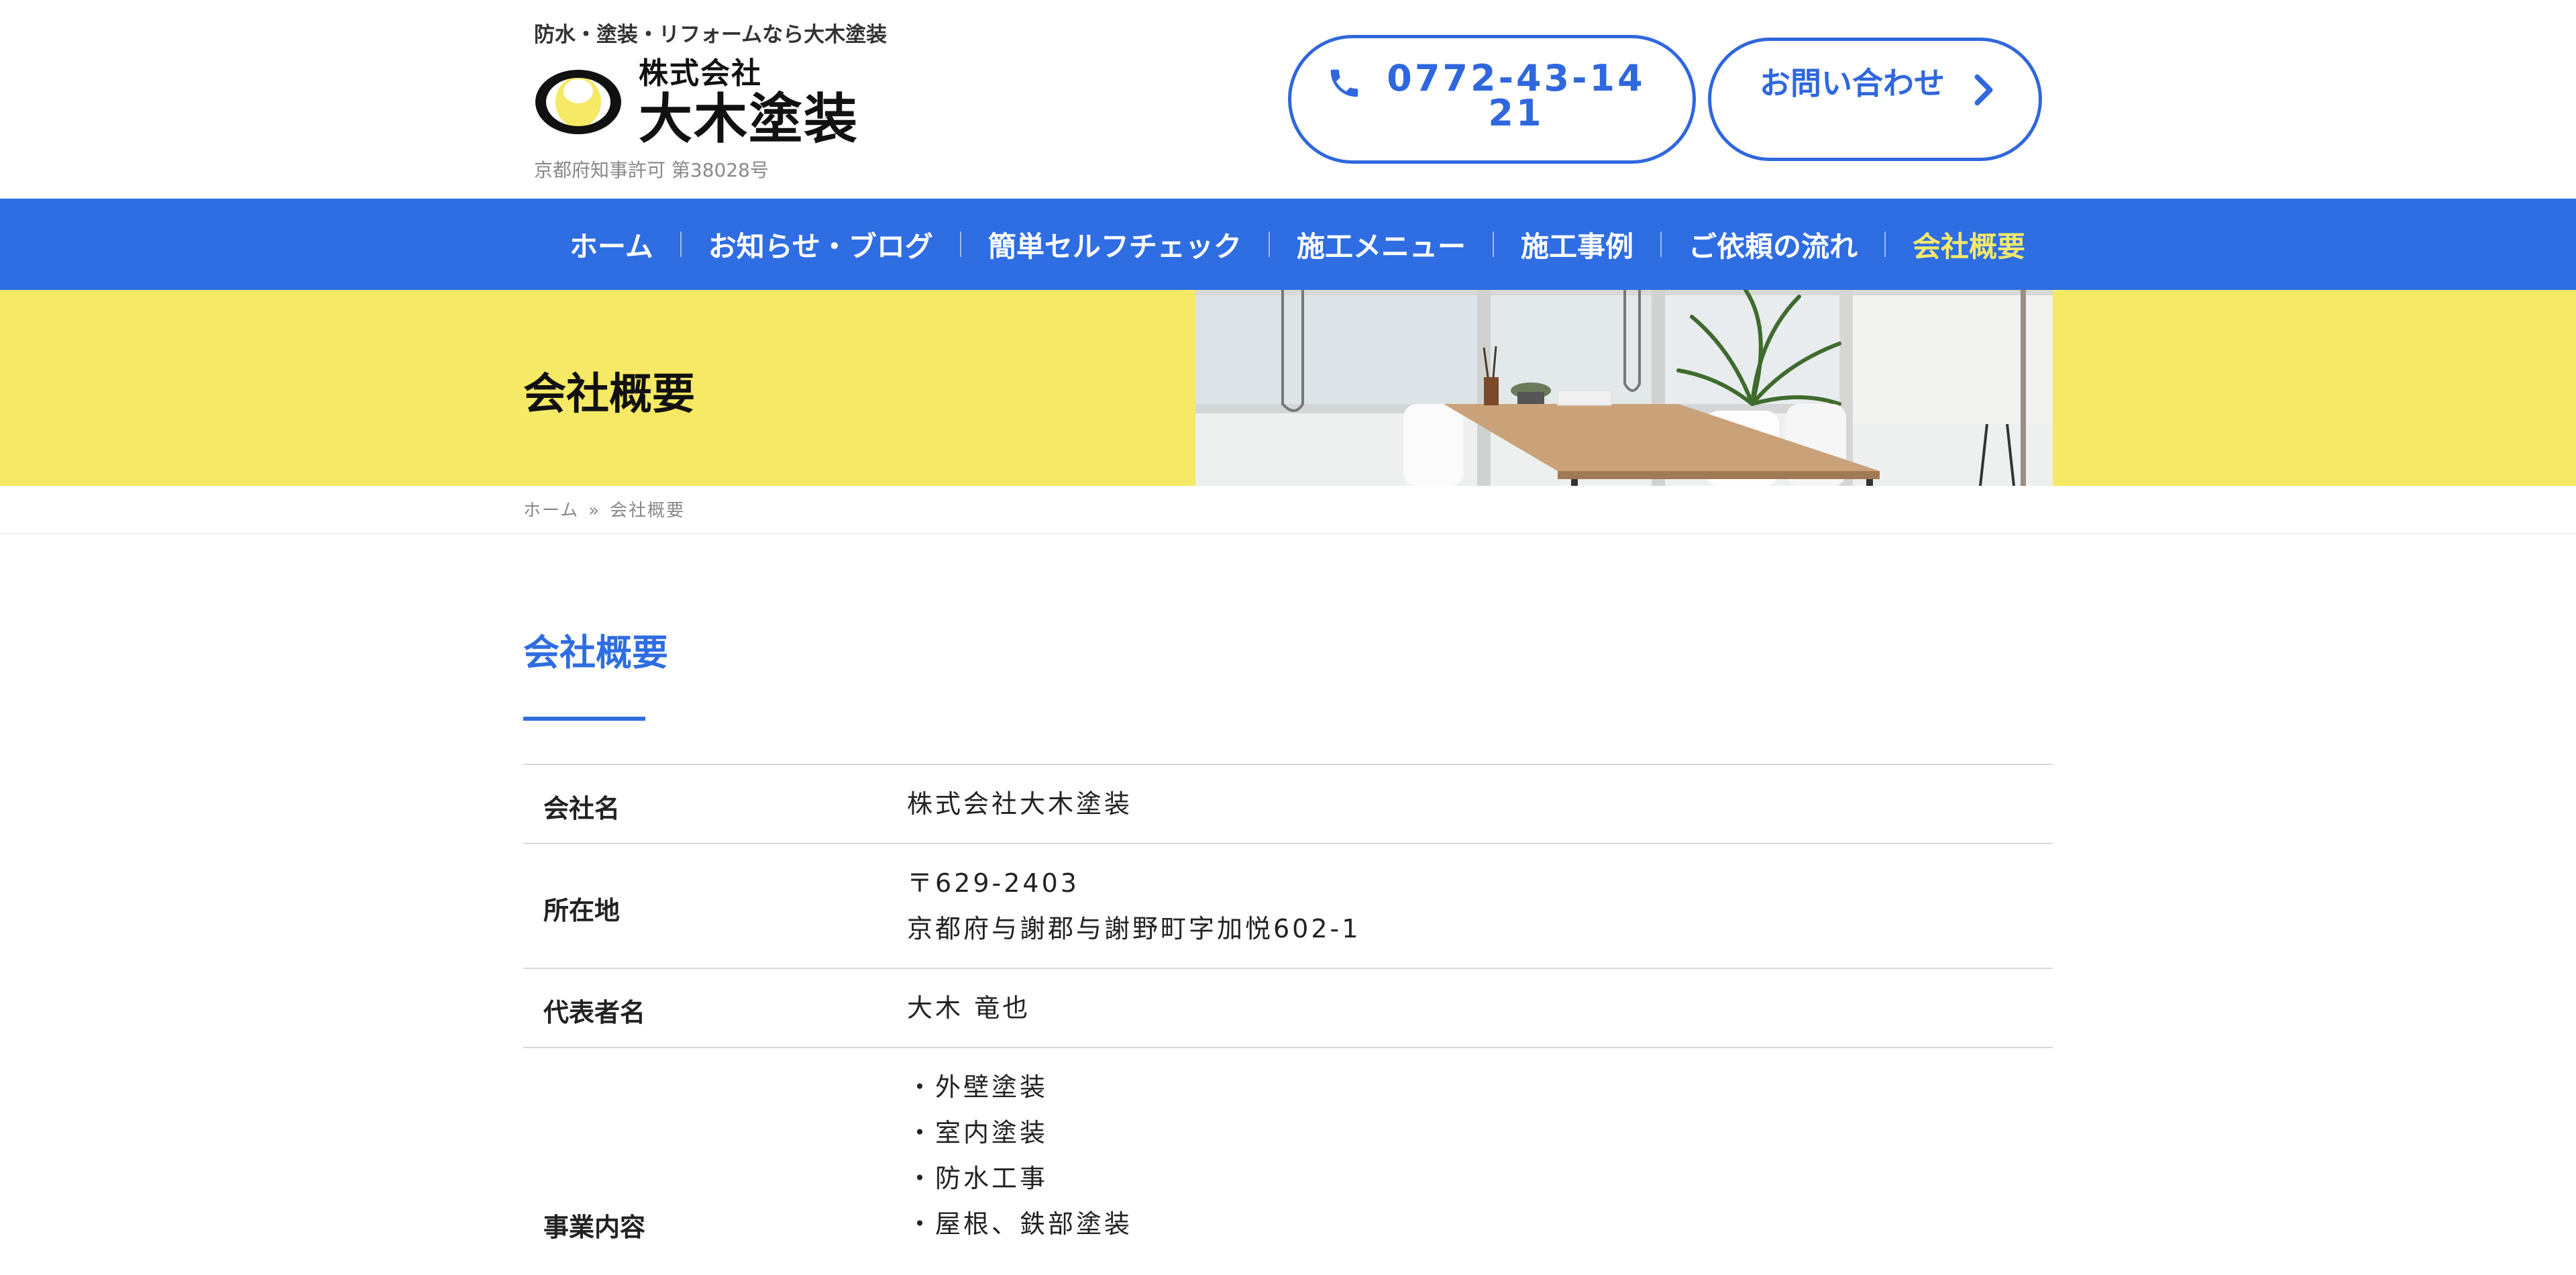 The width and height of the screenshot is (2576, 1275). I want to click on row-value-business: ・外壁塗装 ・室内塗装 ・防水工事 ・屋根、鉄部塗装, so click(1019, 1155).